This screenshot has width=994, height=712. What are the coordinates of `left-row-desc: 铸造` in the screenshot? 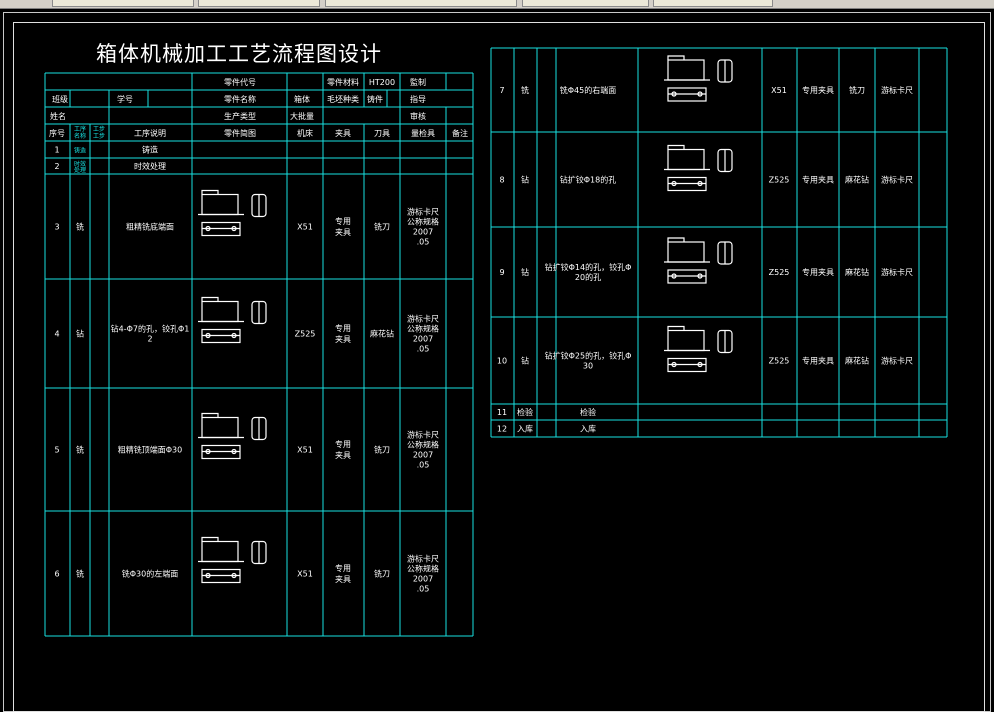 It's located at (150, 150).